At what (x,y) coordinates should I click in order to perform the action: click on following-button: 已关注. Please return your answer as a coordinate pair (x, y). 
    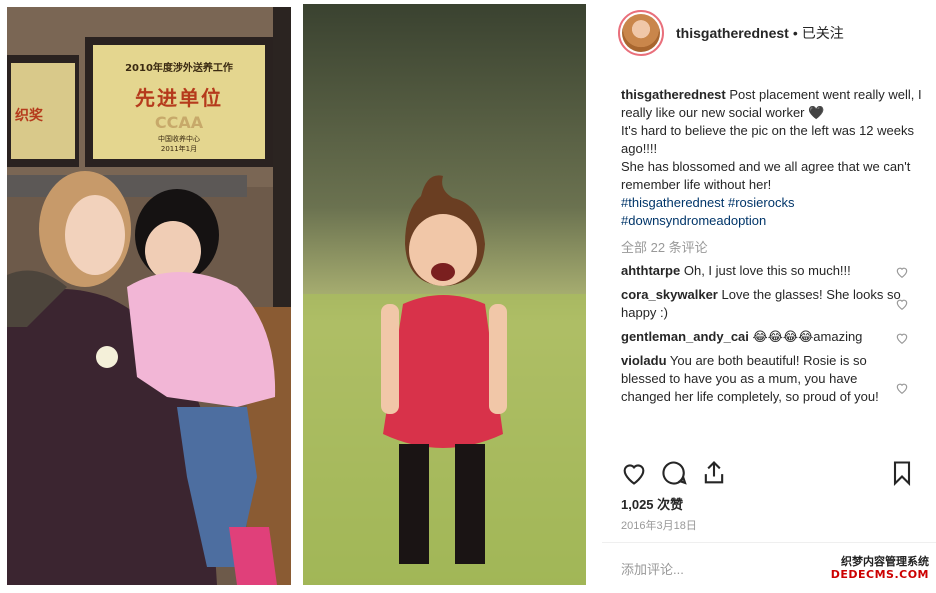
    Looking at the image, I should click on (823, 33).